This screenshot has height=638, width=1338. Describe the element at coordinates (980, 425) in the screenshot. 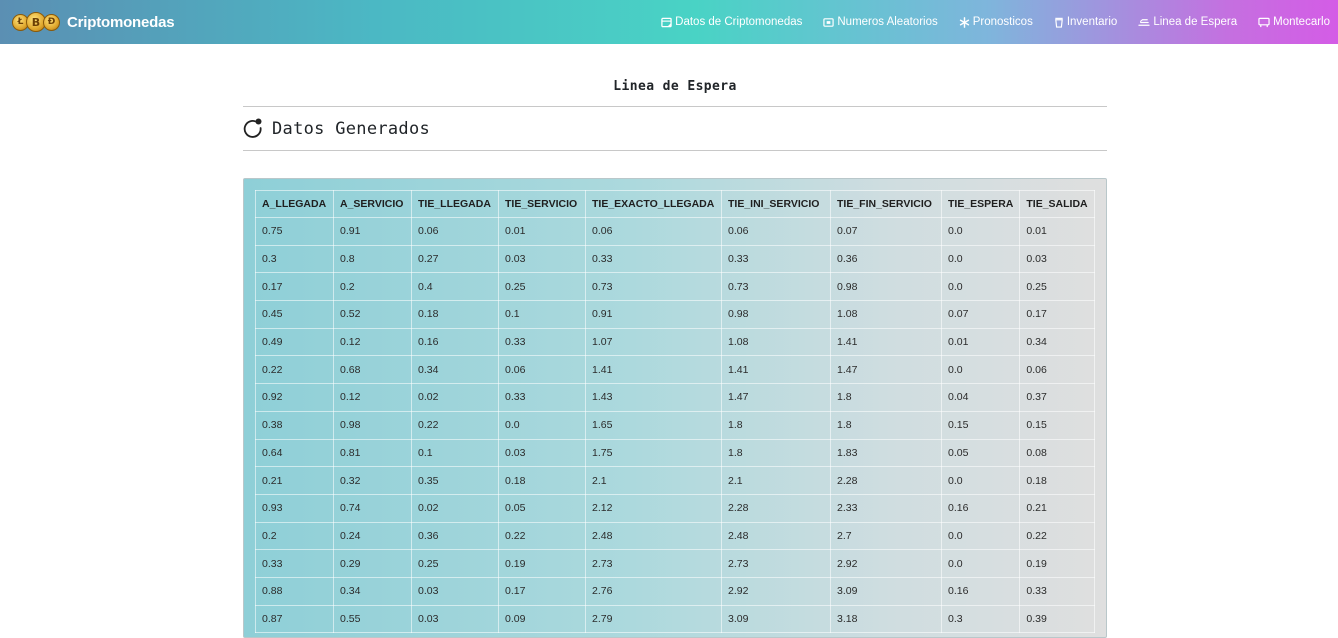

I see `table-cell: 0.15` at that location.